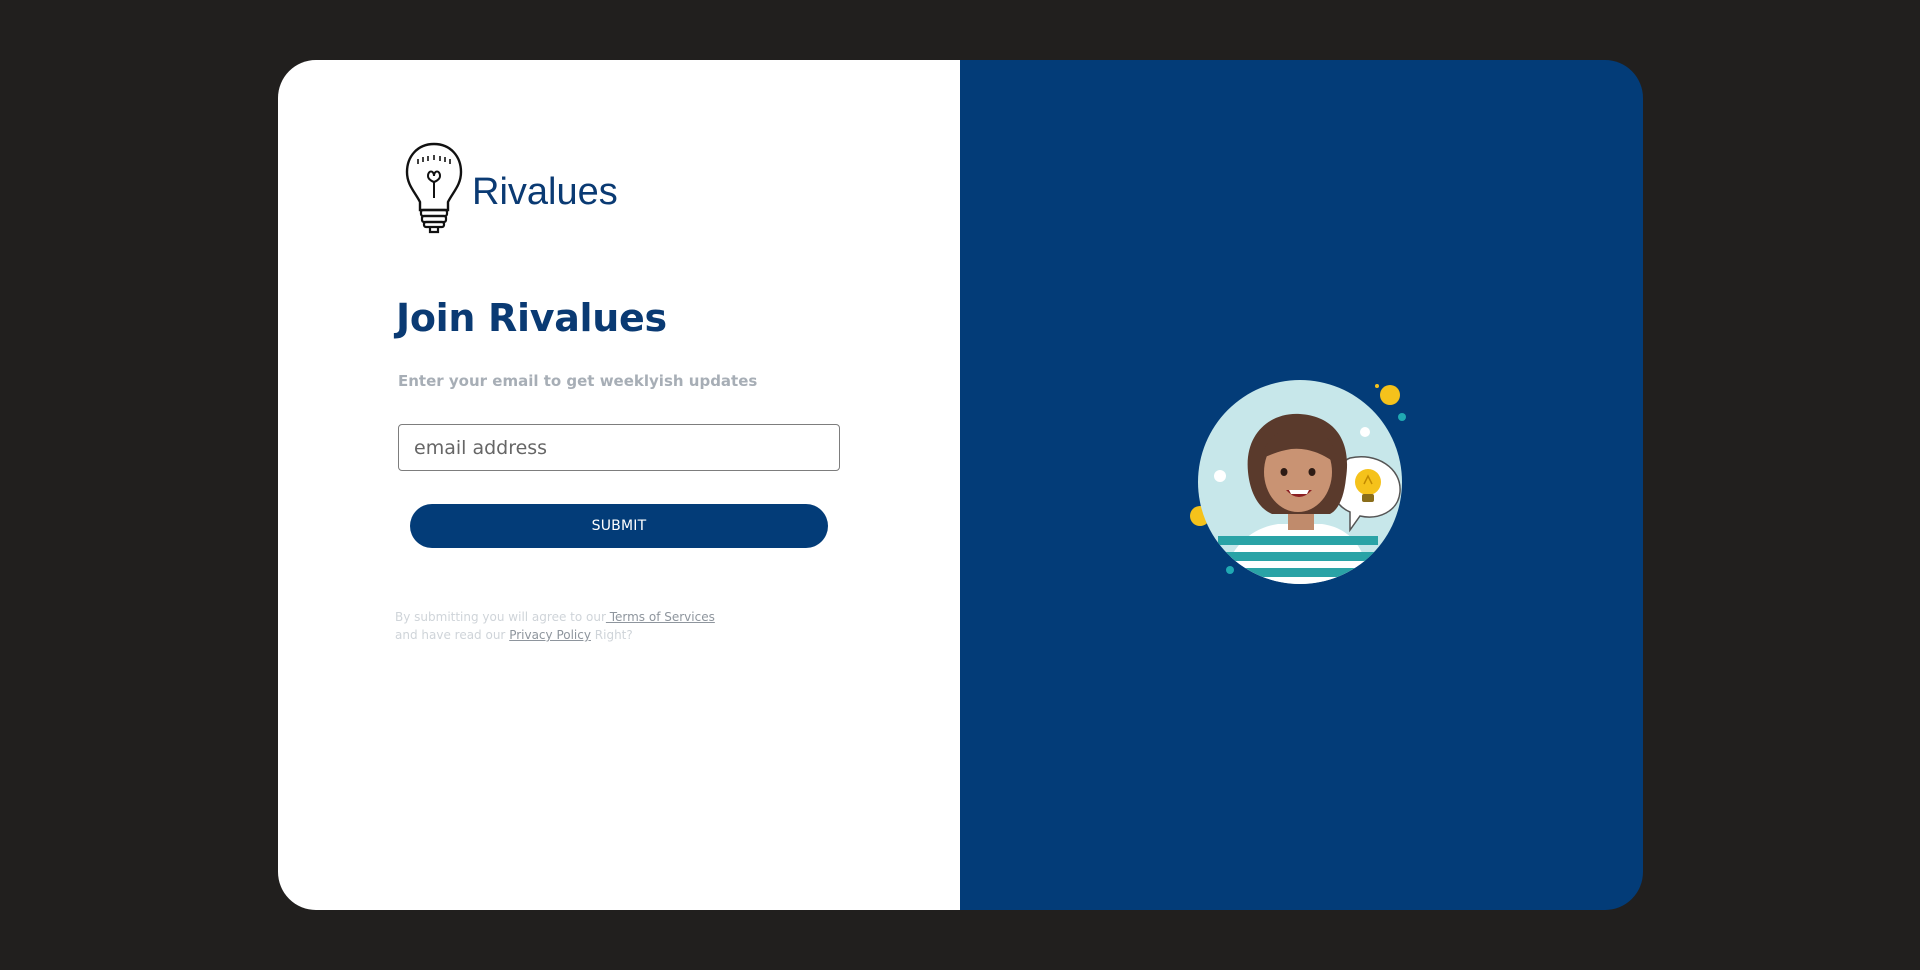  What do you see at coordinates (550, 635) in the screenshot?
I see `privacy-policy-link: Privacy Policy` at bounding box center [550, 635].